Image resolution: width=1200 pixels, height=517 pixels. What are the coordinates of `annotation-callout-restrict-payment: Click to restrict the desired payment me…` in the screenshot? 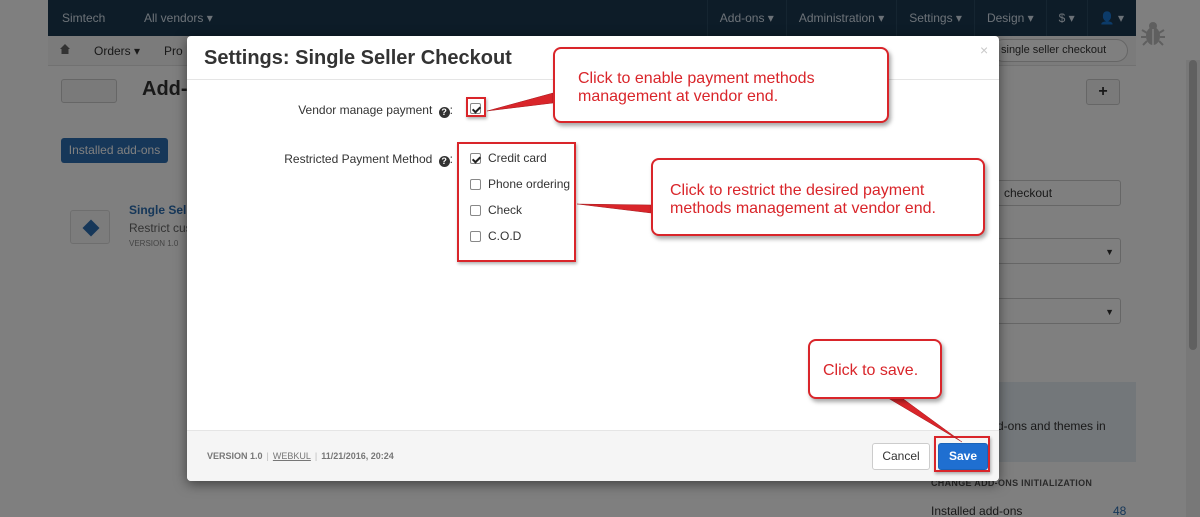 It's located at (818, 197).